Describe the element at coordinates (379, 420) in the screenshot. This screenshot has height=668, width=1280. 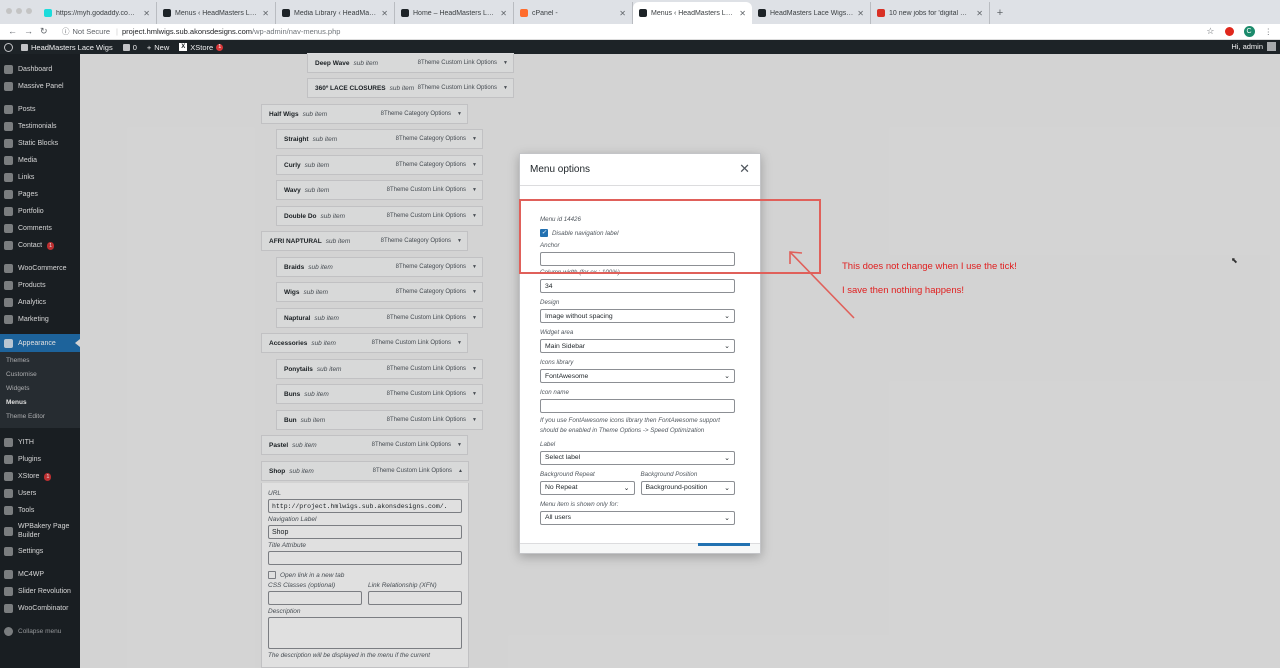
I see `menu-item-row: Bun sub item 8Theme Custom Link Options ▼` at that location.